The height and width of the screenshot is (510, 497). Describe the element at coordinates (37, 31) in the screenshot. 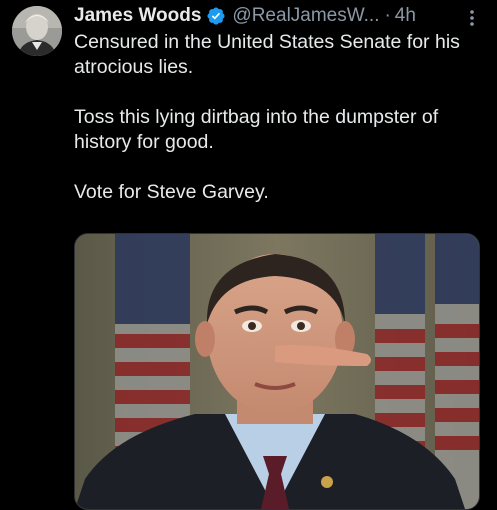

I see `avatar` at that location.